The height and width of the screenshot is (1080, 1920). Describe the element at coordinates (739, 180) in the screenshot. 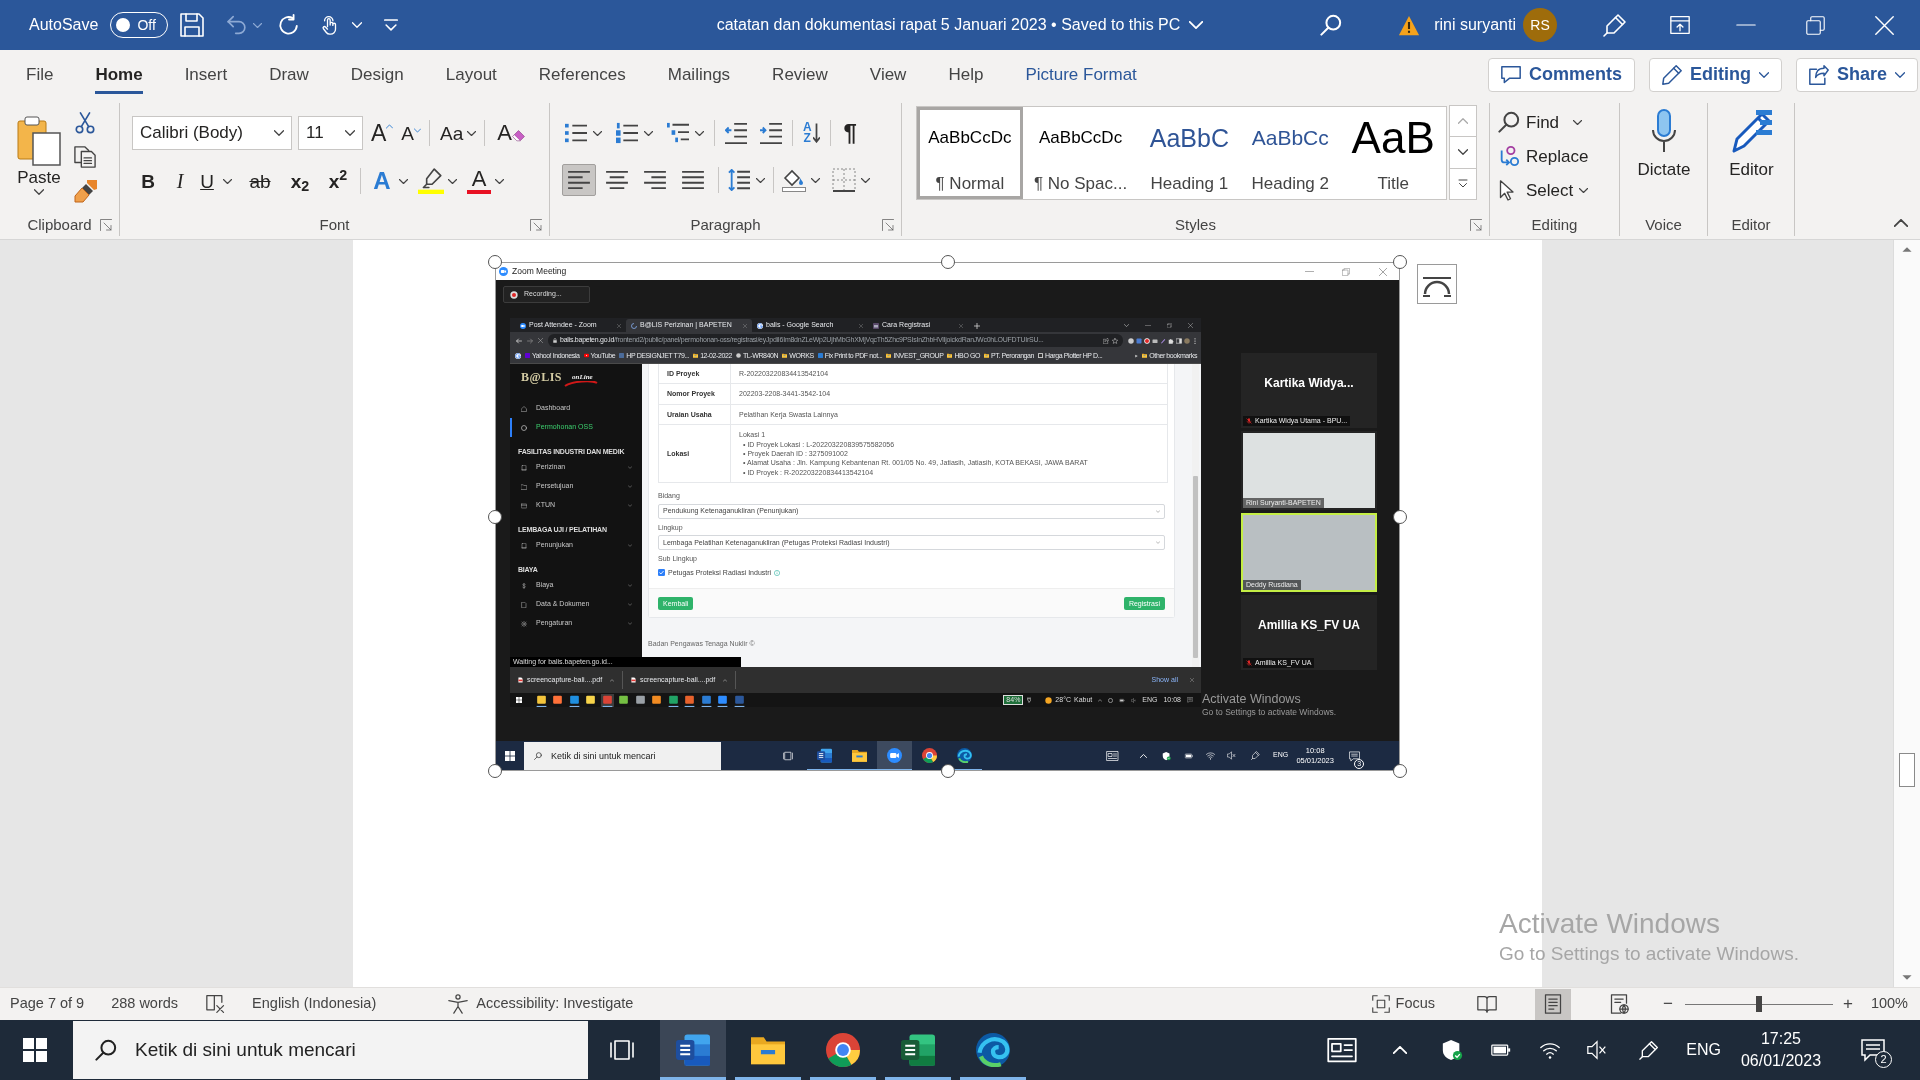

I see `line-spacing-icon` at that location.